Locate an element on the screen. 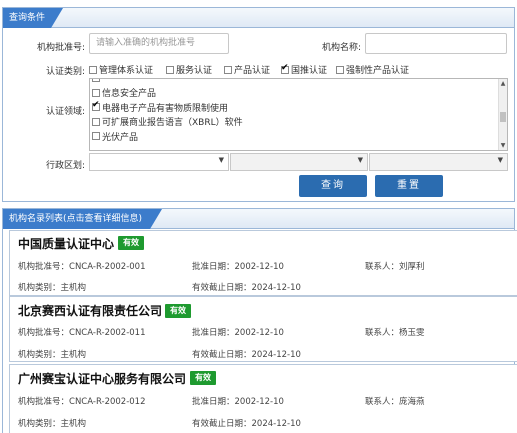  reset-button: 重置 is located at coordinates (409, 186).